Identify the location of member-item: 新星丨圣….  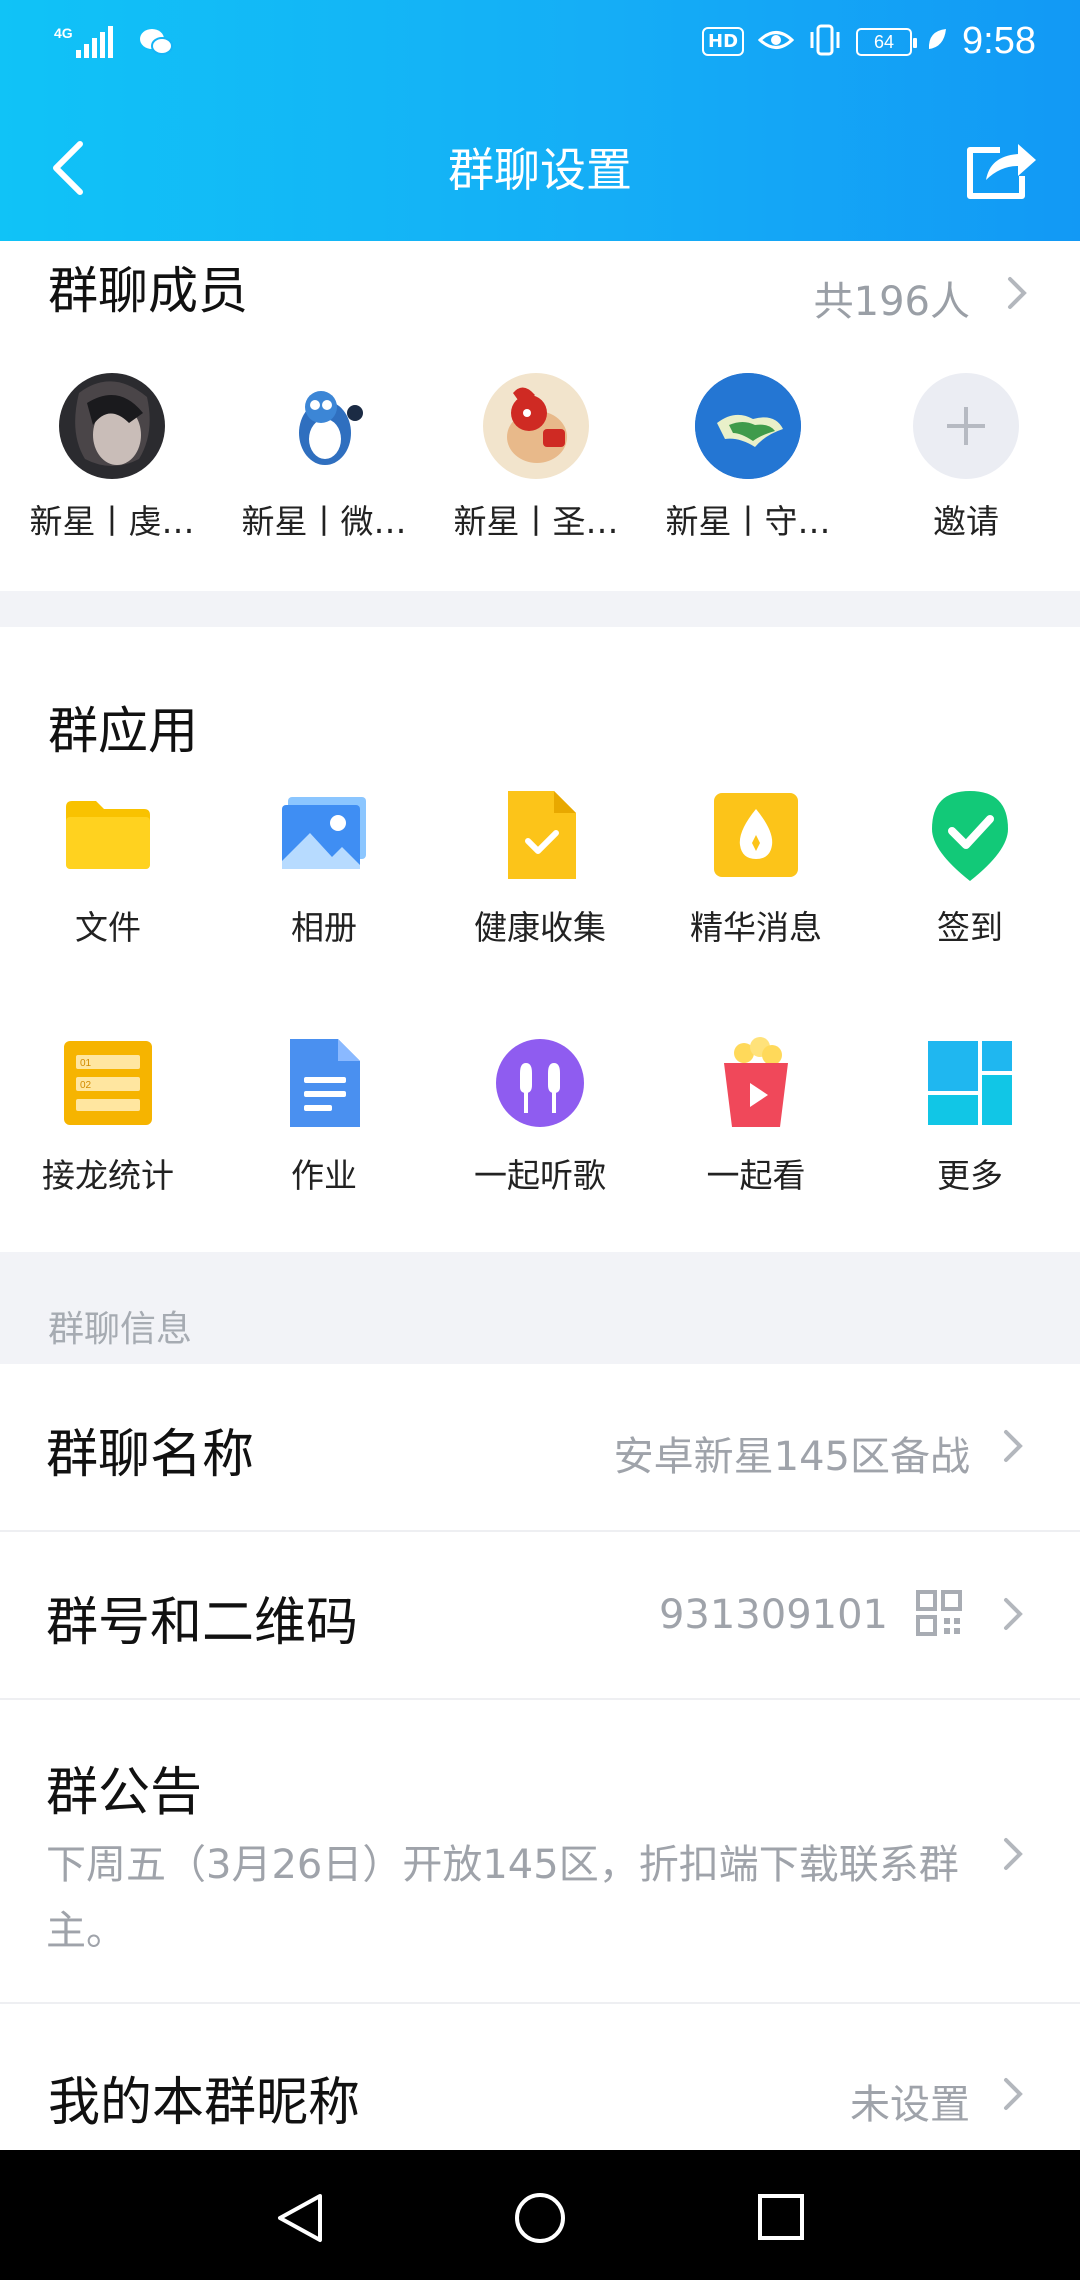
(536, 458).